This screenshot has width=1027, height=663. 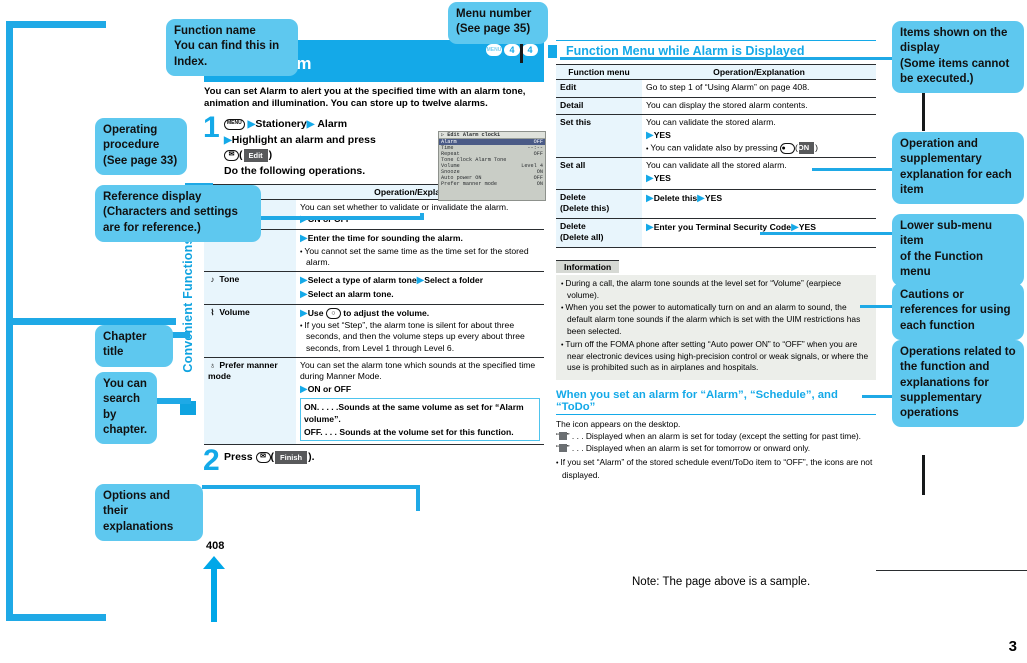 I want to click on explanation-bullet: You can validate also by pressing ●(ON), so click(x=759, y=148).